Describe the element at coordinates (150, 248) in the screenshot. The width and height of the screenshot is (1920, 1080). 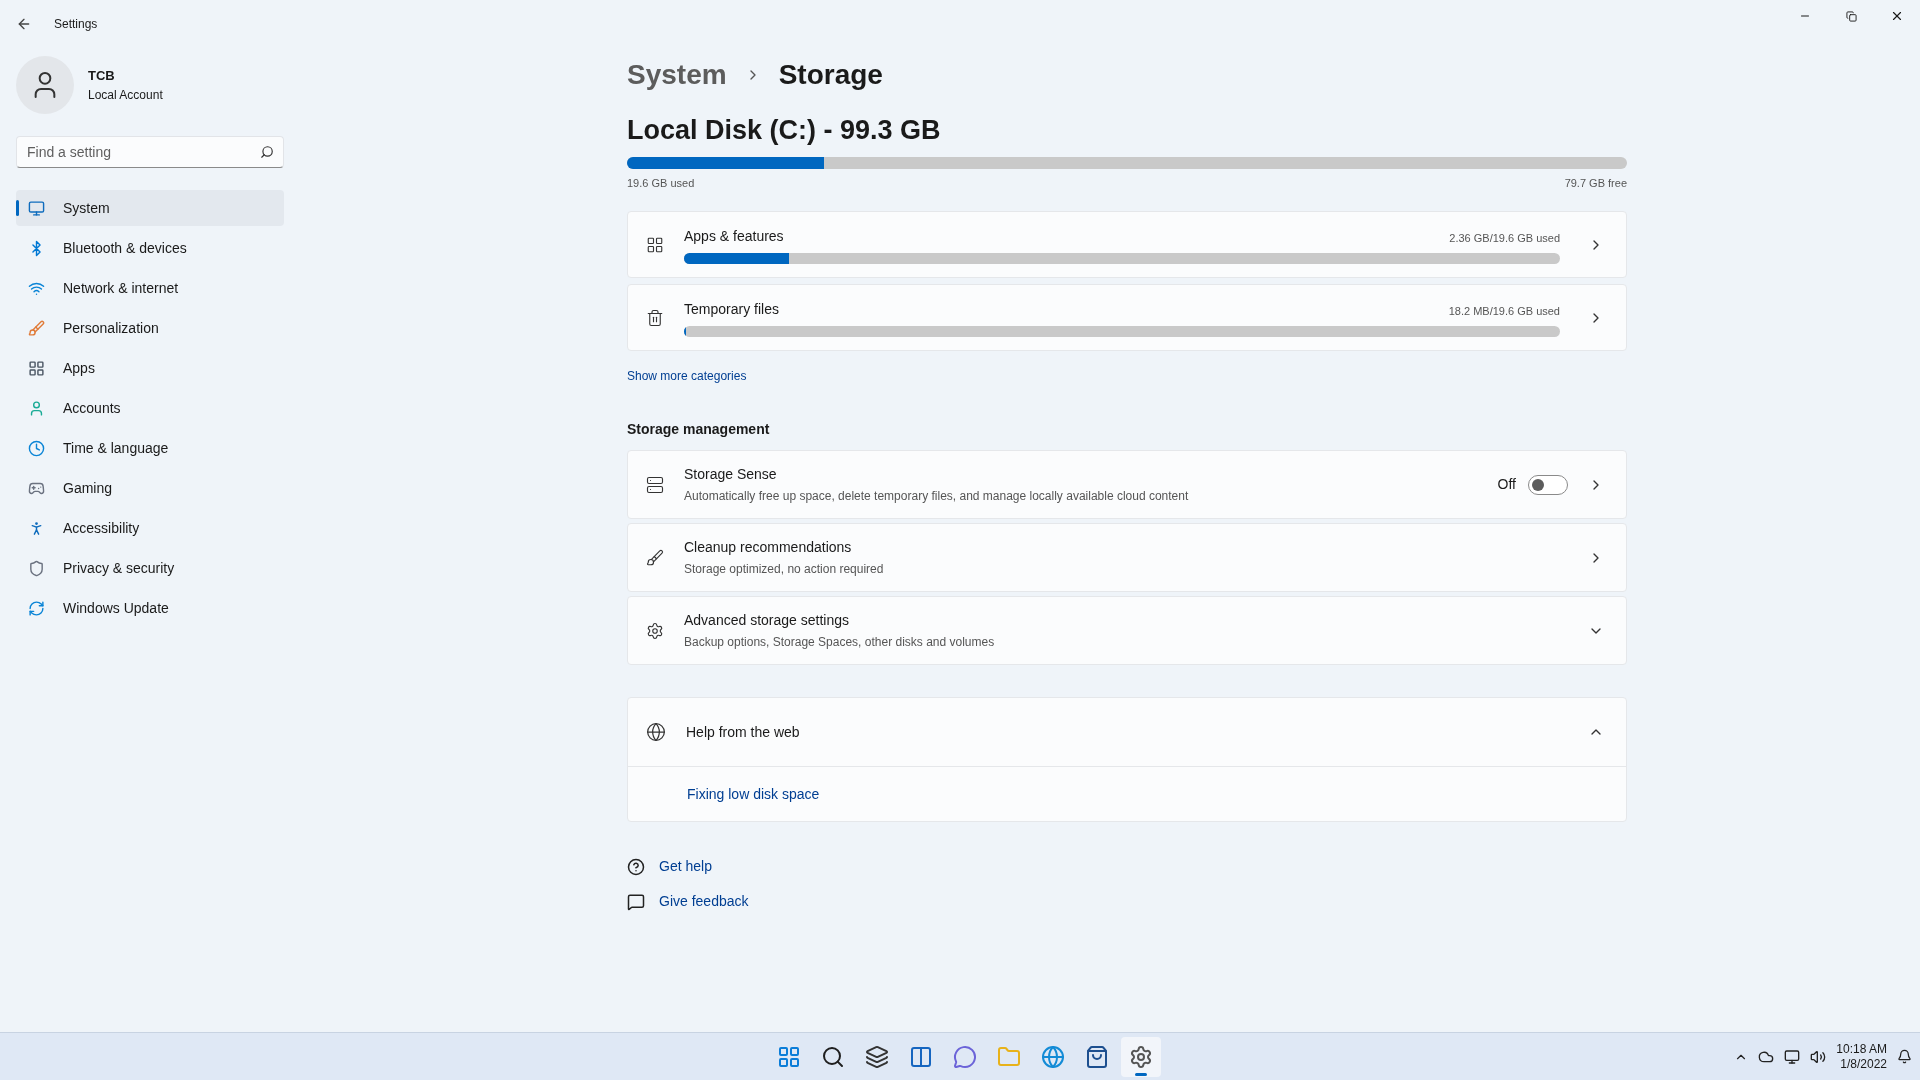
I see `nav-item: Bluetooth & devices` at that location.